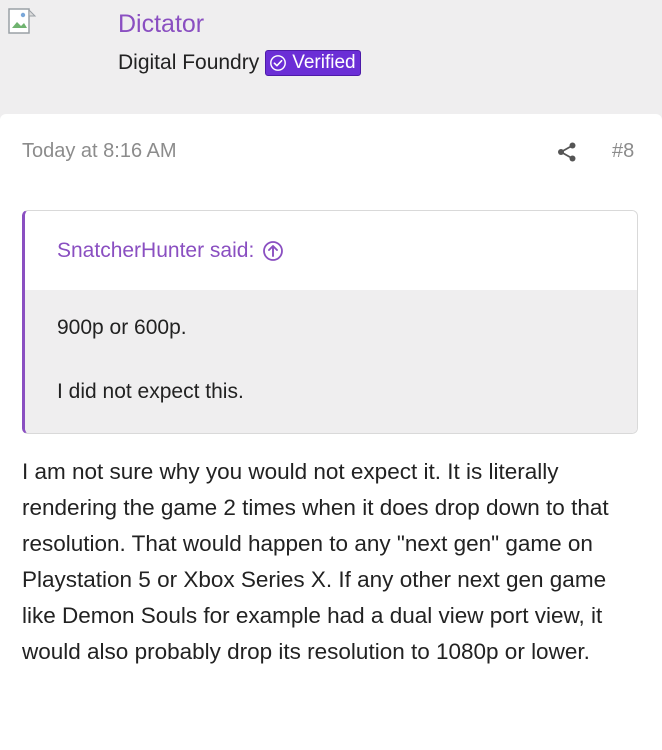 This screenshot has width=662, height=750. I want to click on quote-line: 900p or 600p., so click(122, 327).